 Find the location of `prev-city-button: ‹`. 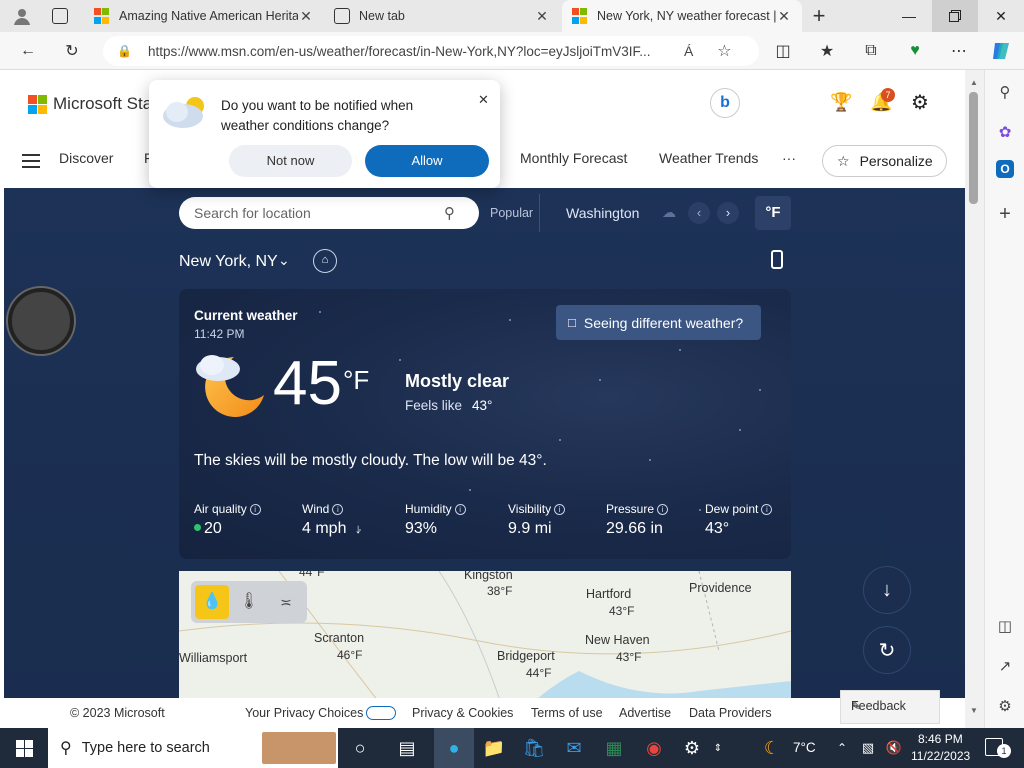

prev-city-button: ‹ is located at coordinates (699, 213).